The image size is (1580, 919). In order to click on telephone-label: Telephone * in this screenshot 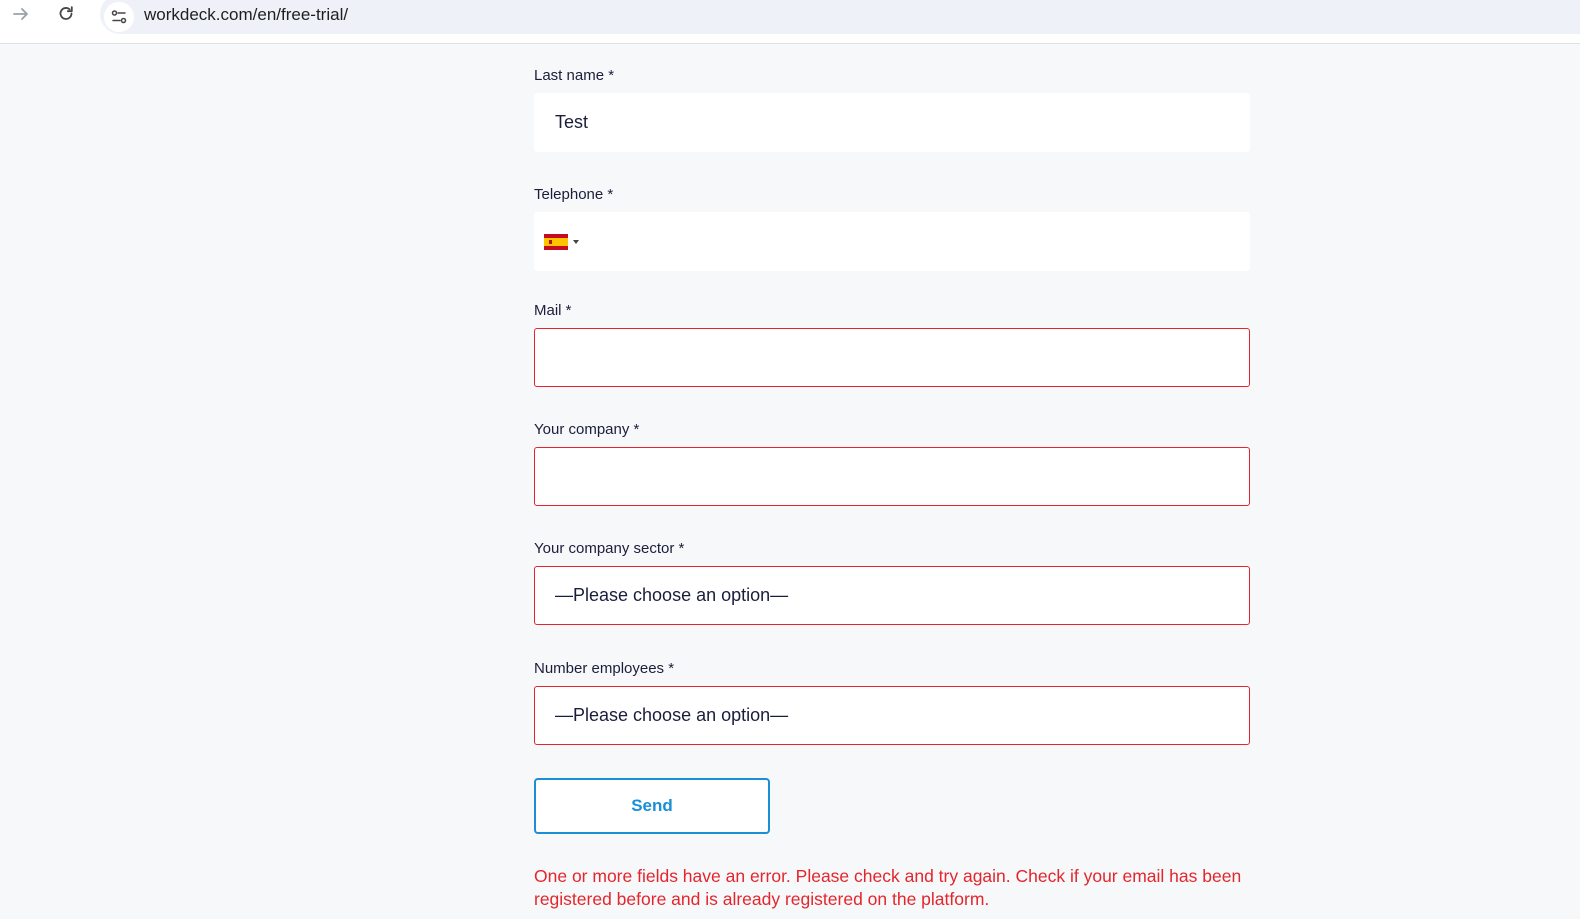, I will do `click(574, 194)`.